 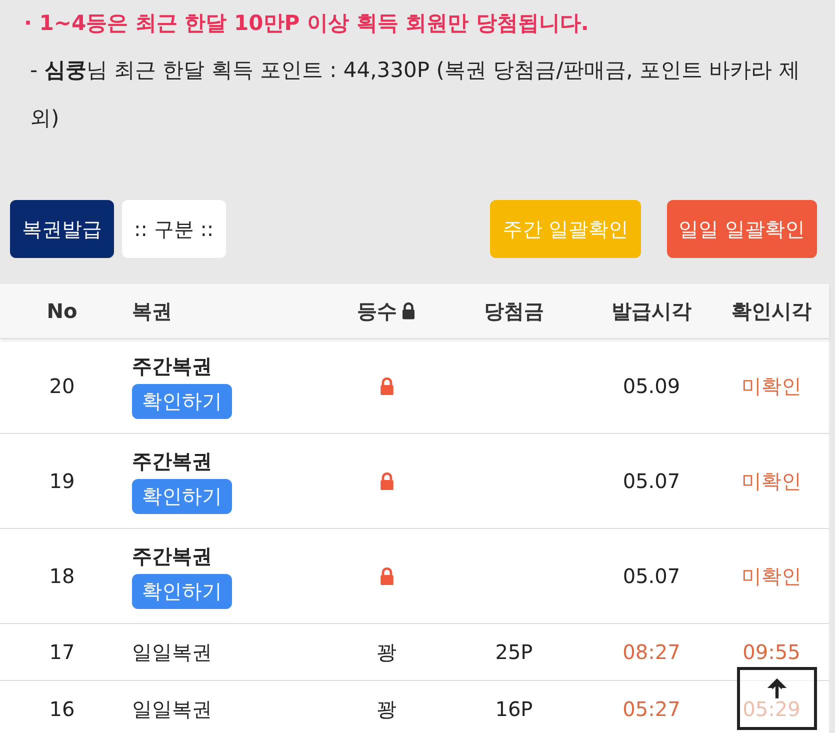 I want to click on table-cell: 25P, so click(x=514, y=652).